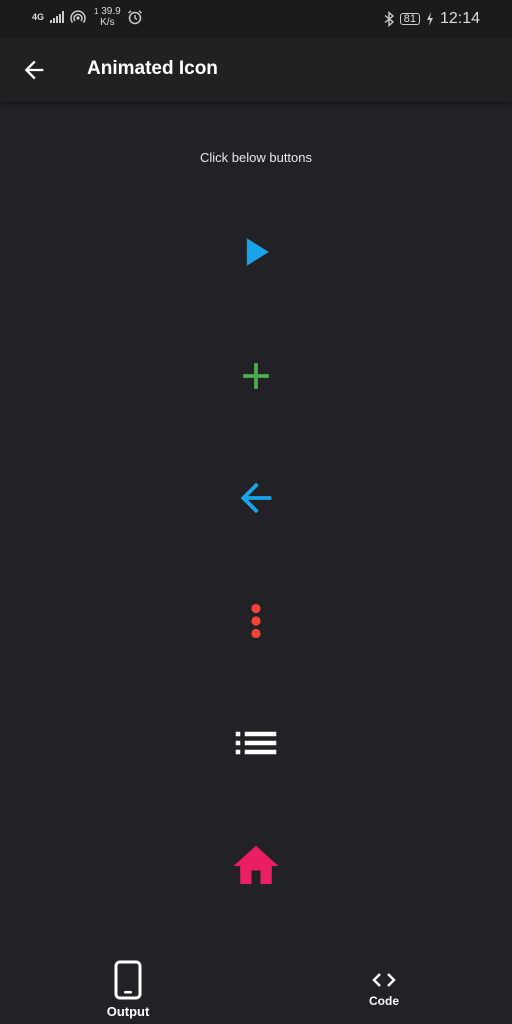 This screenshot has height=1024, width=512. I want to click on home-icon, so click(256, 864).